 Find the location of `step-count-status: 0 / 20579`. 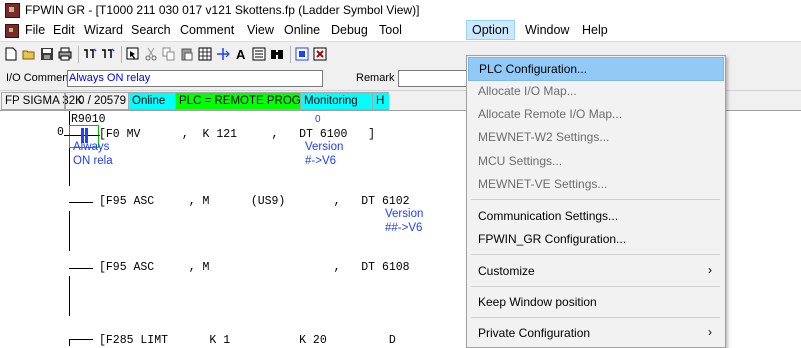

step-count-status: 0 / 20579 is located at coordinates (97, 101).